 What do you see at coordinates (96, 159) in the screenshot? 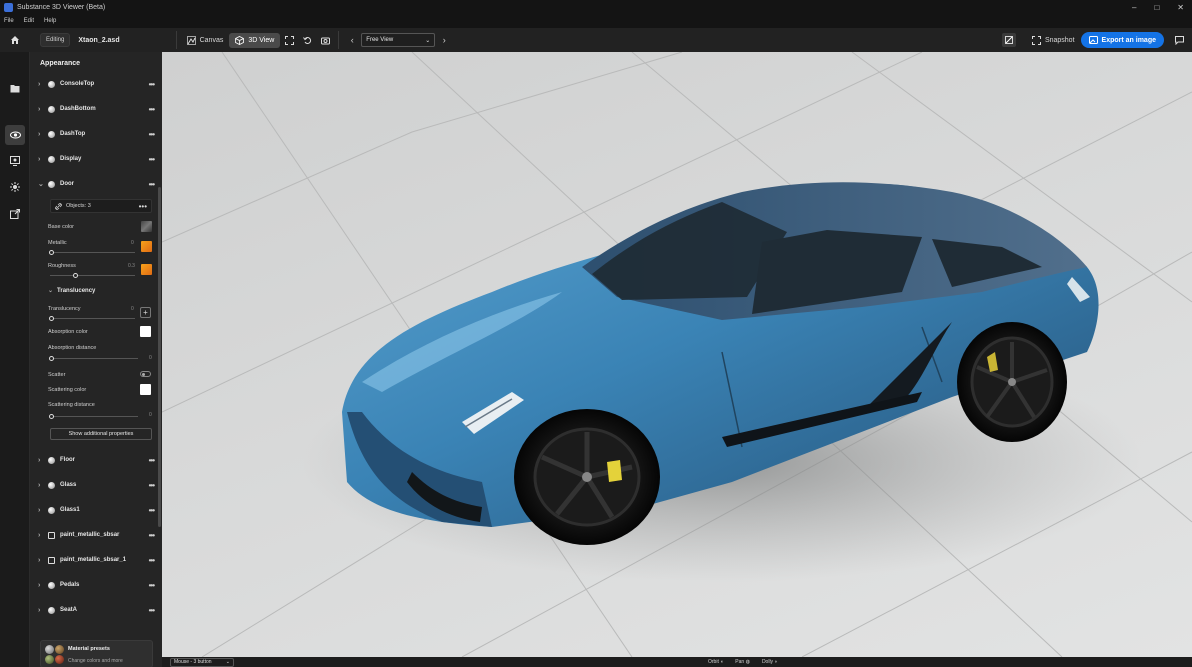
I see `material-row: › Display •••` at bounding box center [96, 159].